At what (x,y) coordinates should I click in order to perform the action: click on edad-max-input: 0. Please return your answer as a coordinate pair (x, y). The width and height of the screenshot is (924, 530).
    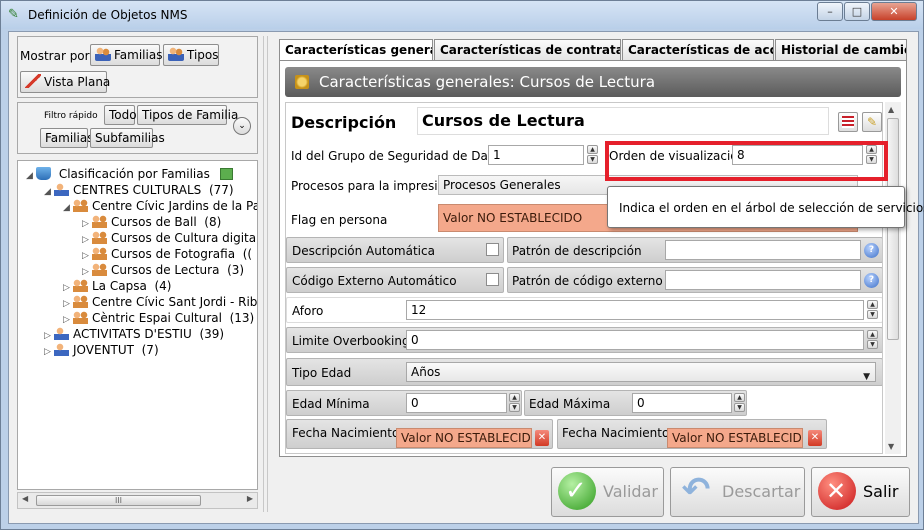
    Looking at the image, I should click on (682, 403).